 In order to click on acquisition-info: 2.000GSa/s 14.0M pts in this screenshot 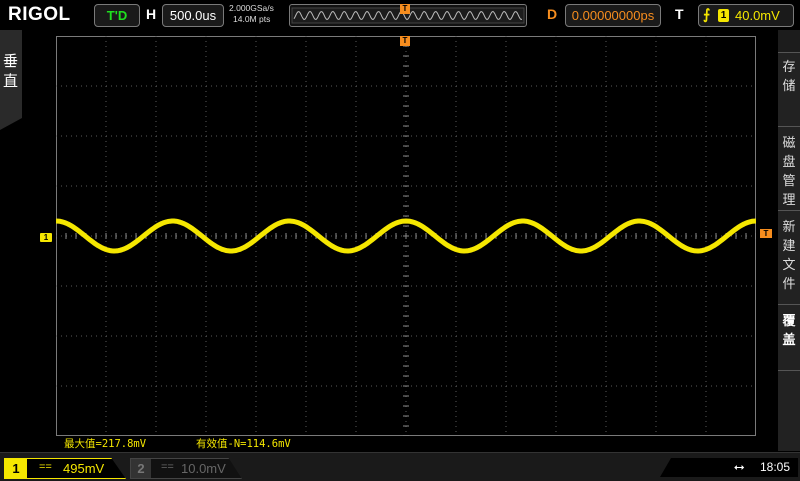, I will do `click(251, 14)`.